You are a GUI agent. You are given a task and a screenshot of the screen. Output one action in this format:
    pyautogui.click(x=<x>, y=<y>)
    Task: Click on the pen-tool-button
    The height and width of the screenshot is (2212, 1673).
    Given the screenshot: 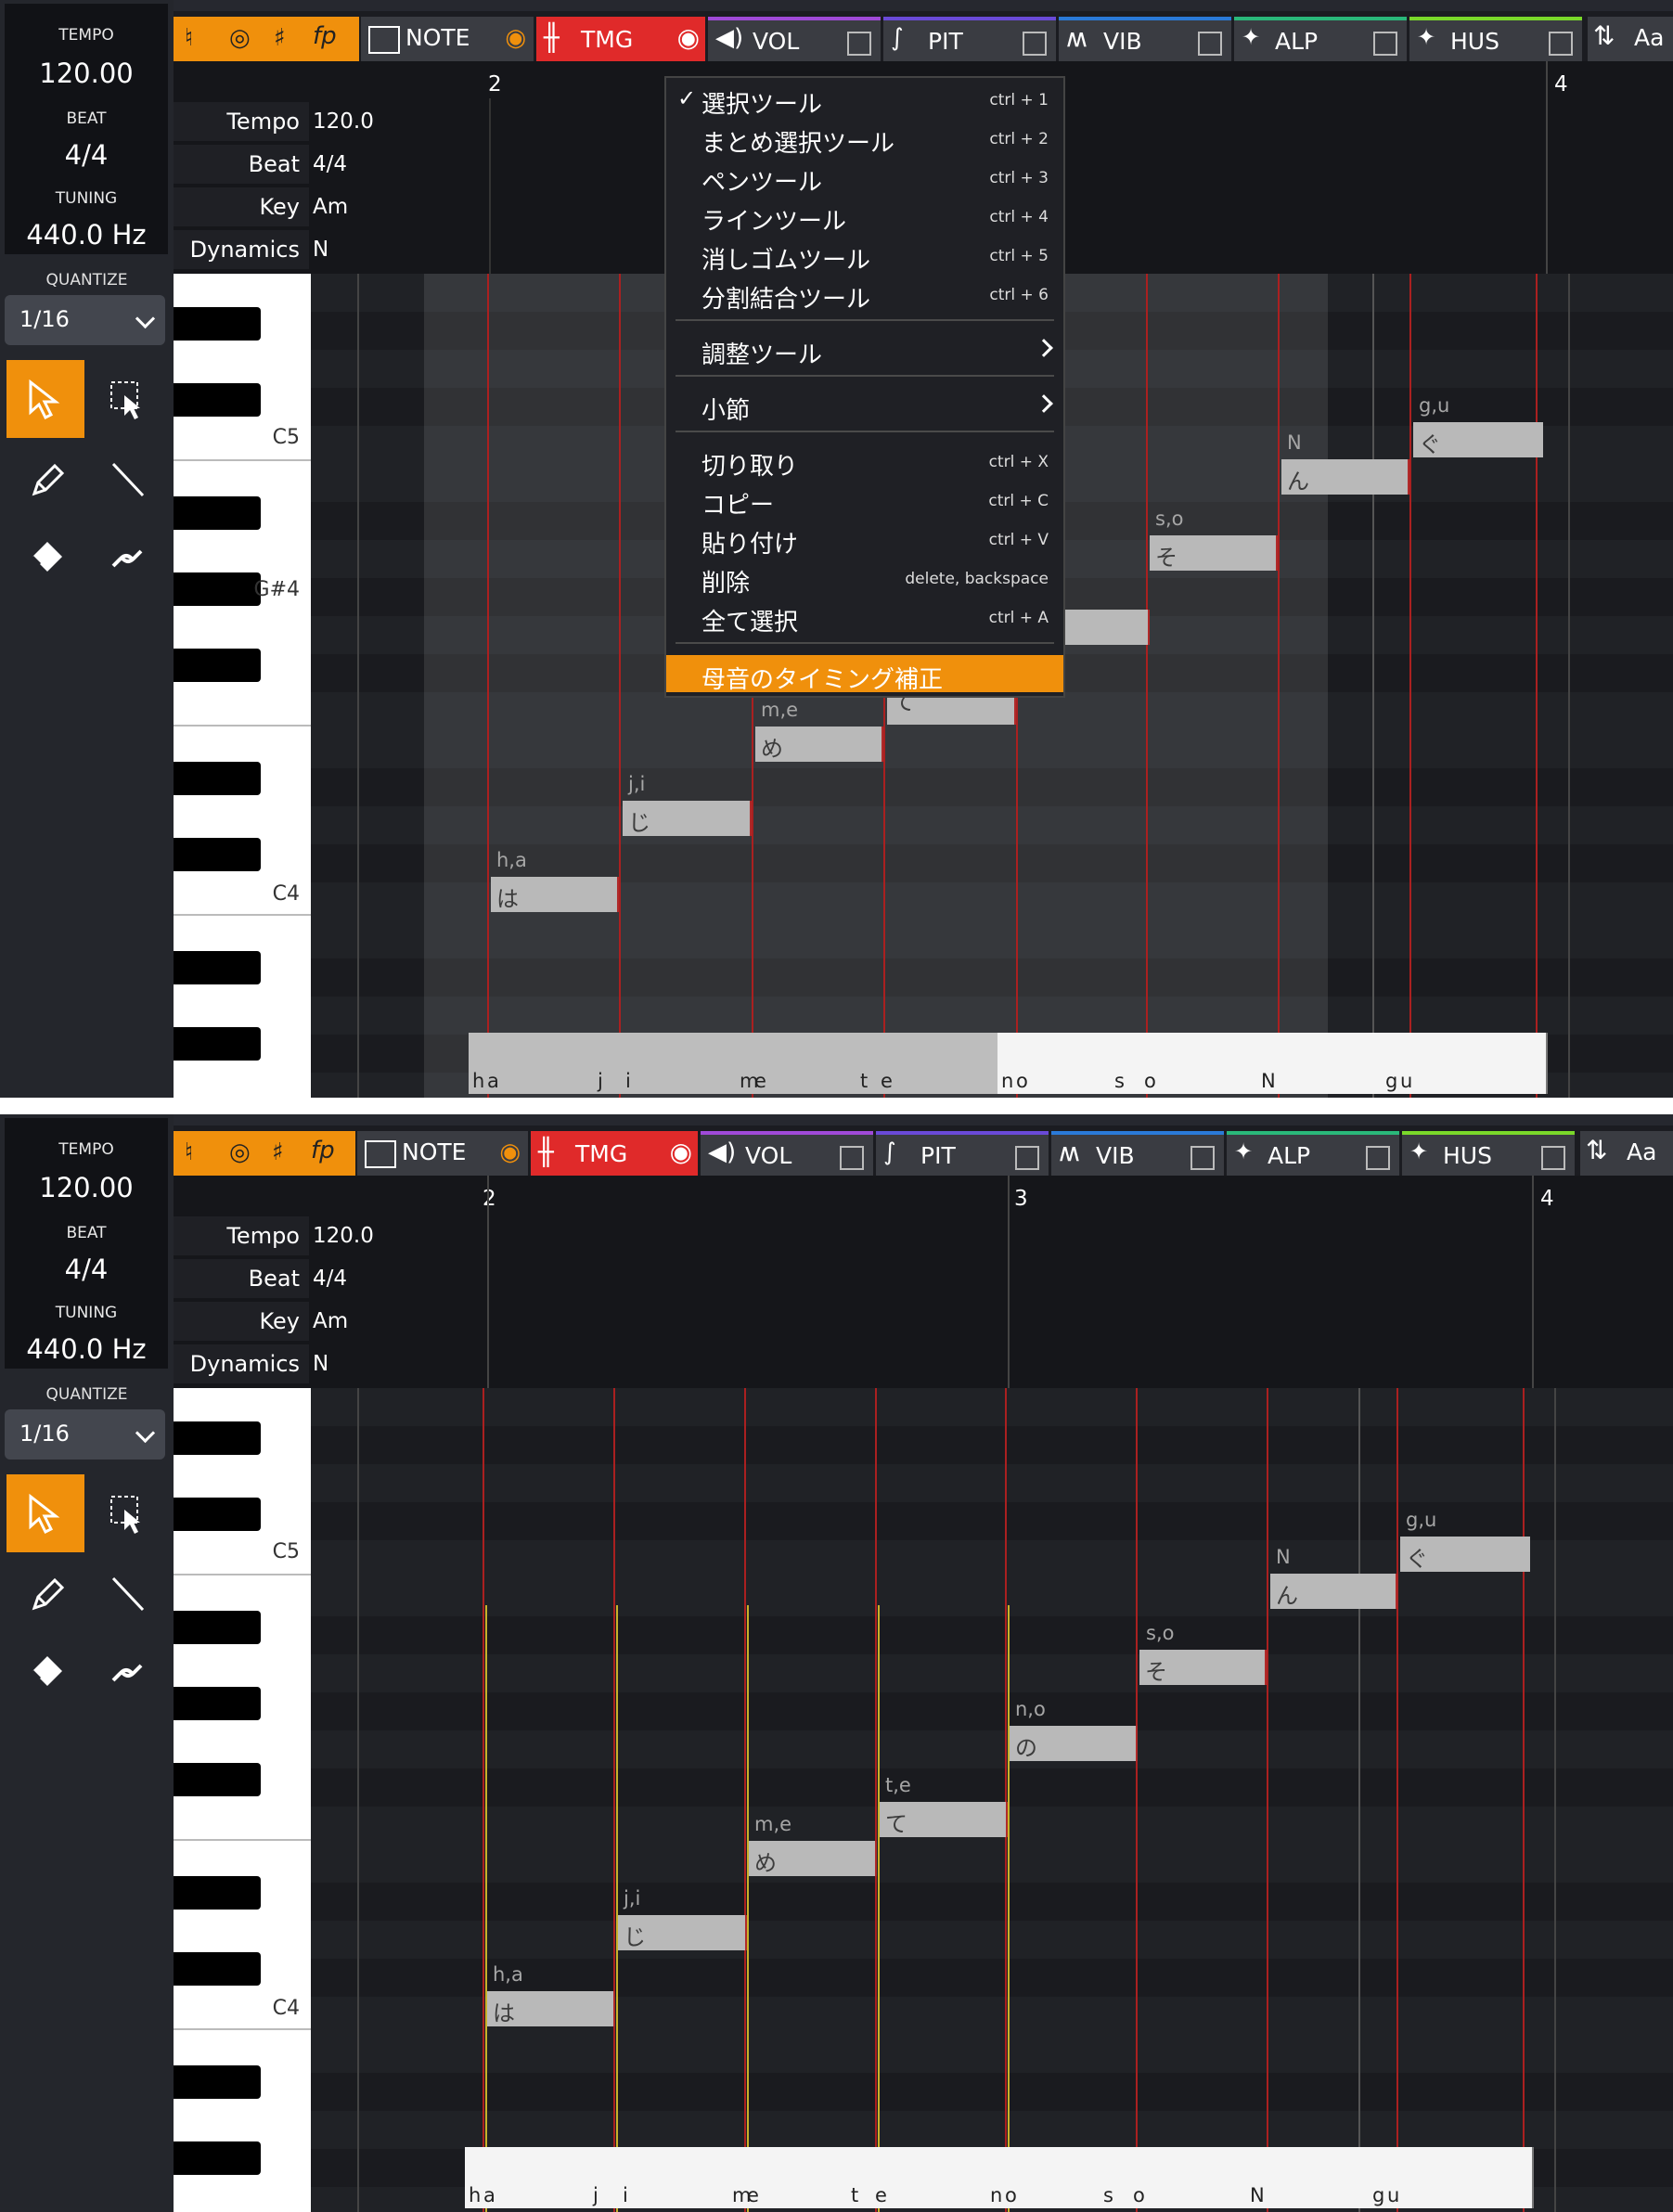 What is the action you would take?
    pyautogui.click(x=45, y=1593)
    